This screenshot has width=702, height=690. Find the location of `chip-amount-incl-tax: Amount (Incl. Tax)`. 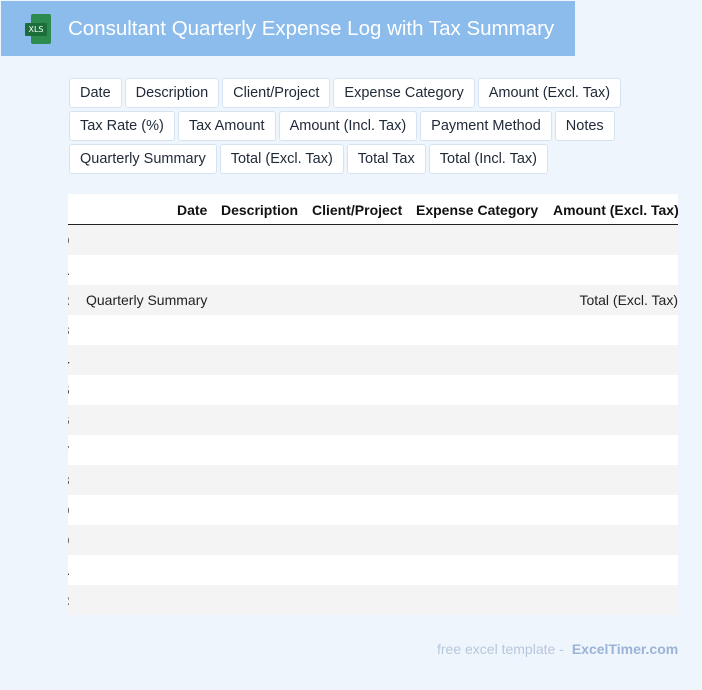

chip-amount-incl-tax: Amount (Incl. Tax) is located at coordinates (348, 126).